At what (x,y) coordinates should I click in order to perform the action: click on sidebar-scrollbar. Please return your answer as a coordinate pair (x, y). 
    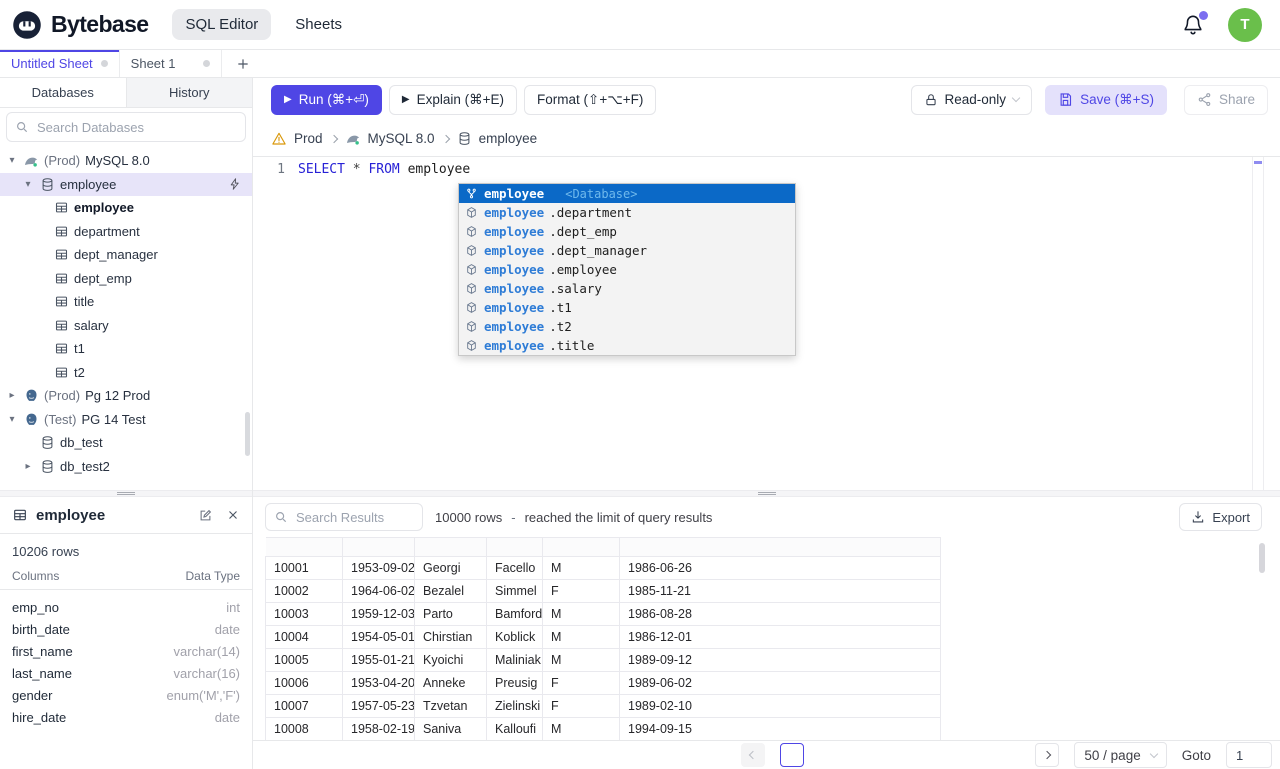
    Looking at the image, I should click on (247, 434).